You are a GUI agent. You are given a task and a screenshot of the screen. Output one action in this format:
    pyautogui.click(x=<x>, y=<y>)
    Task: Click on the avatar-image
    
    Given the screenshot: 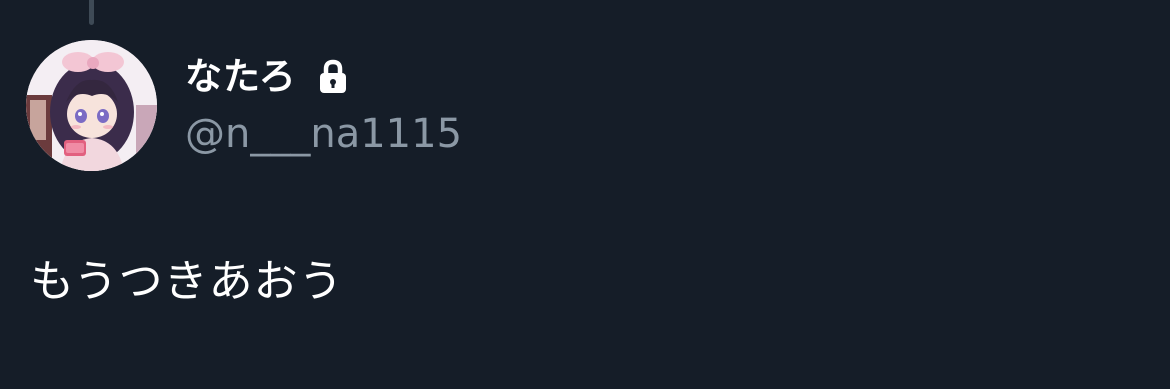 What is the action you would take?
    pyautogui.click(x=91, y=105)
    